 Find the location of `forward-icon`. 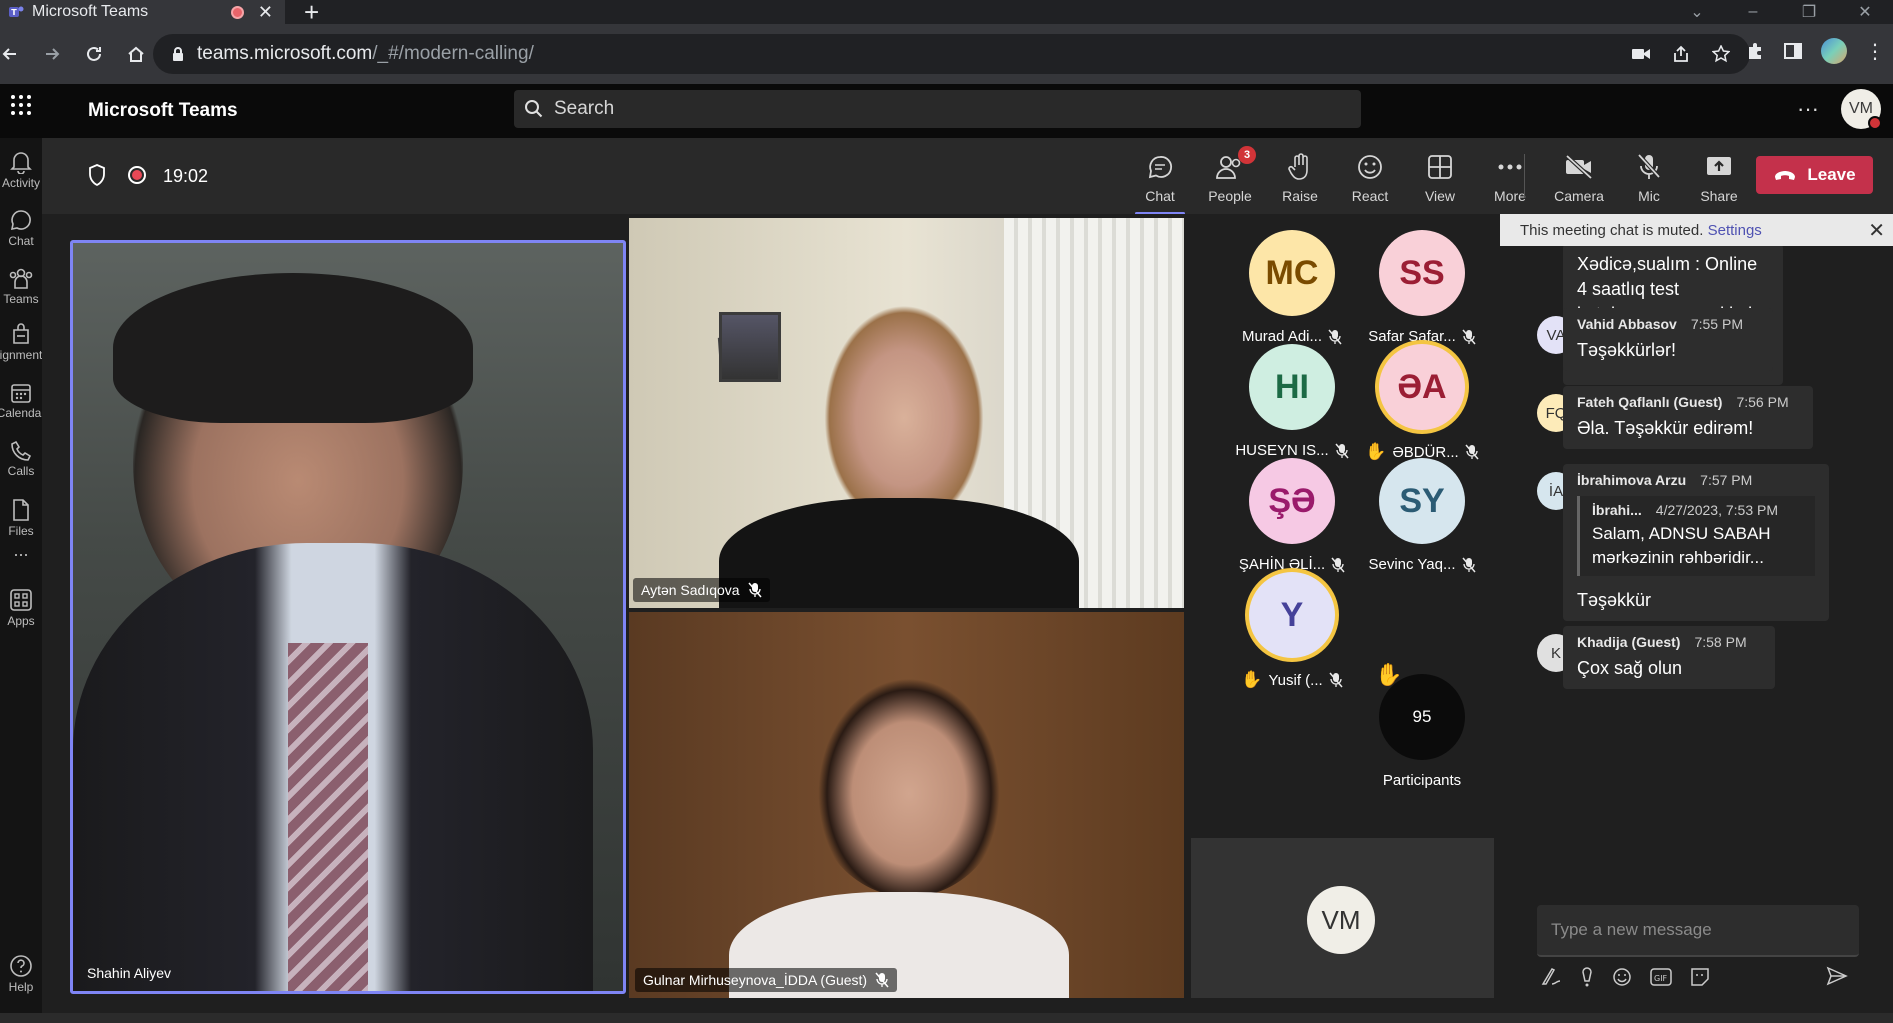

forward-icon is located at coordinates (52, 54).